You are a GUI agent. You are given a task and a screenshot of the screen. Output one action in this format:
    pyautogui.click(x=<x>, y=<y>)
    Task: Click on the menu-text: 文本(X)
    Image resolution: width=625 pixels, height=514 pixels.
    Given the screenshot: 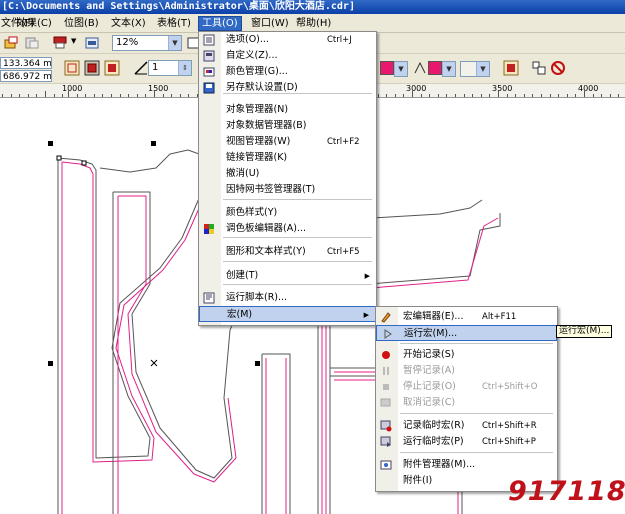 What is the action you would take?
    pyautogui.click(x=128, y=23)
    